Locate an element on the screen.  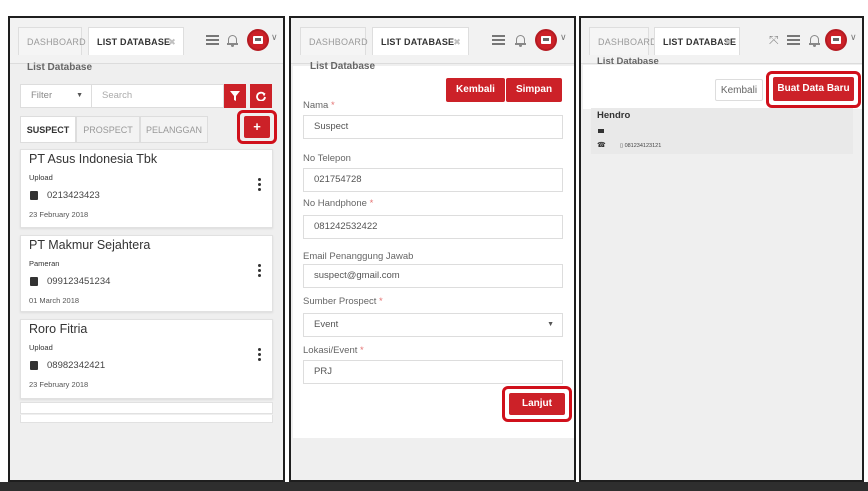
field-label-telepon: No Telepon is located at coordinates (327, 158).